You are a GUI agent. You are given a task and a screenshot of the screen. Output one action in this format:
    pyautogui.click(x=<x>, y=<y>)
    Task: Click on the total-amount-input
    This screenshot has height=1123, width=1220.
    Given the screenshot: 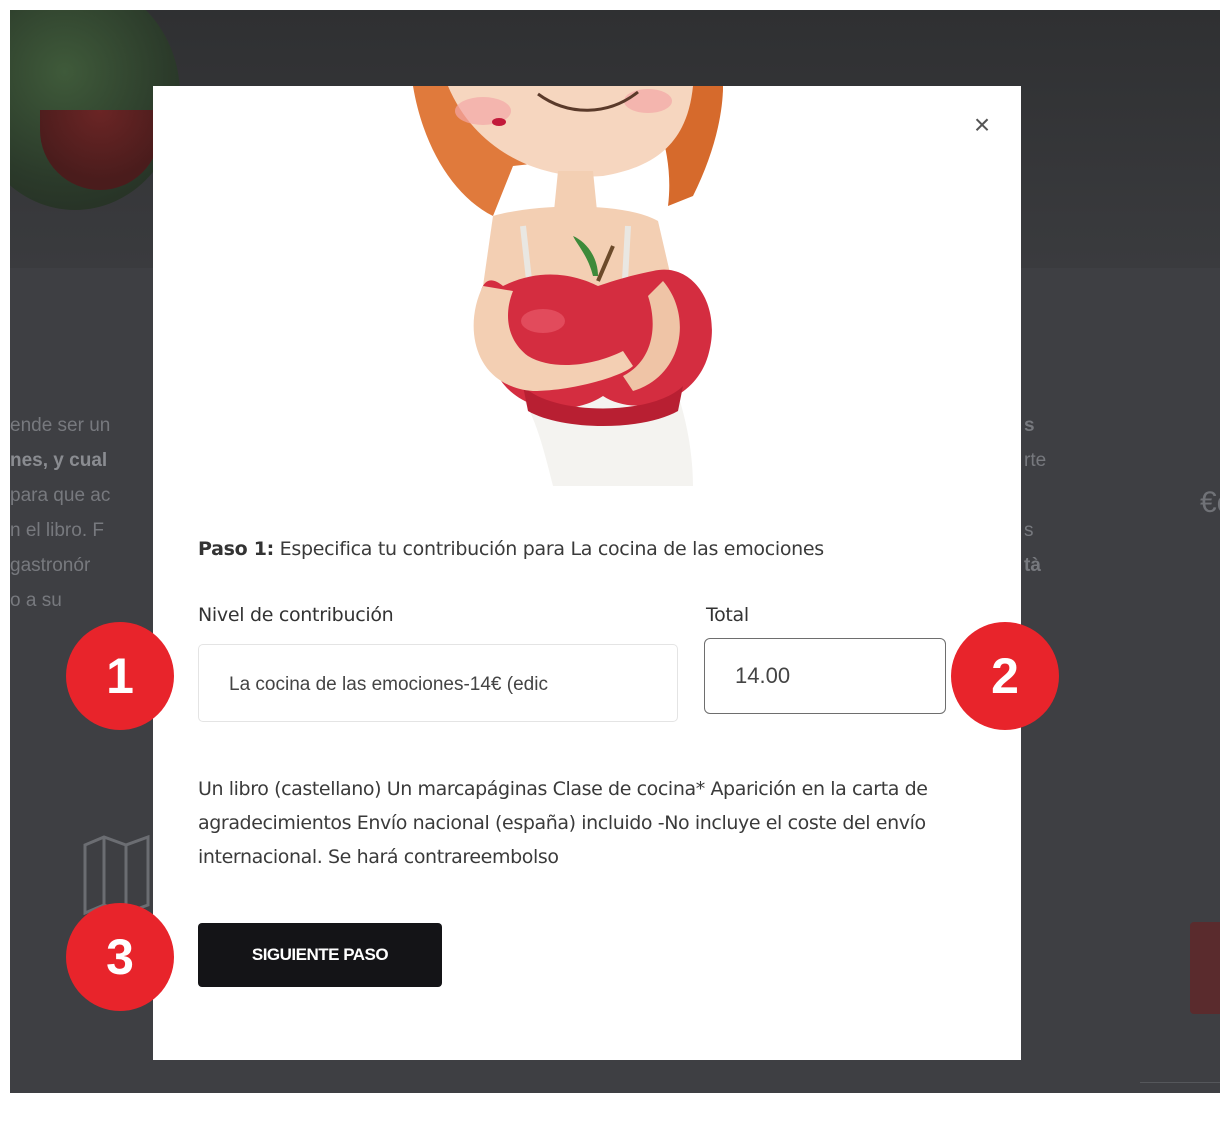 What is the action you would take?
    pyautogui.click(x=825, y=676)
    